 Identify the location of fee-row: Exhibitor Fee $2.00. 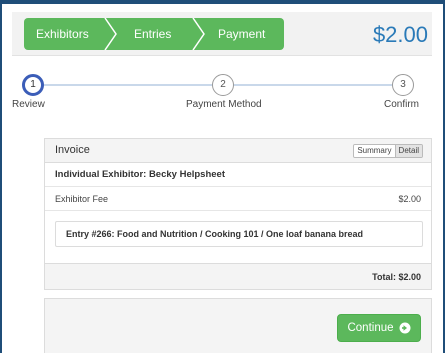
(238, 199).